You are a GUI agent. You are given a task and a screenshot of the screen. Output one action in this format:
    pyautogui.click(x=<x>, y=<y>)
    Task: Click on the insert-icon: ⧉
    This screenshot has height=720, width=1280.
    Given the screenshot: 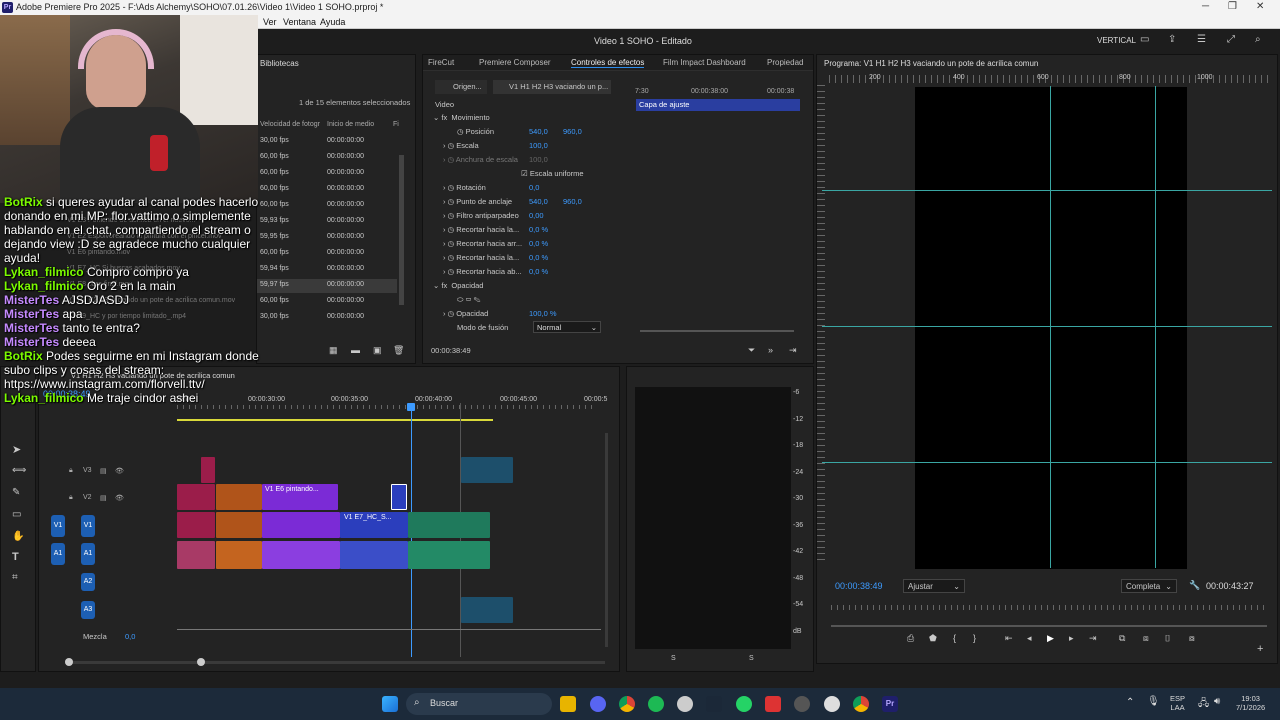 What is the action you would take?
    pyautogui.click(x=1122, y=638)
    